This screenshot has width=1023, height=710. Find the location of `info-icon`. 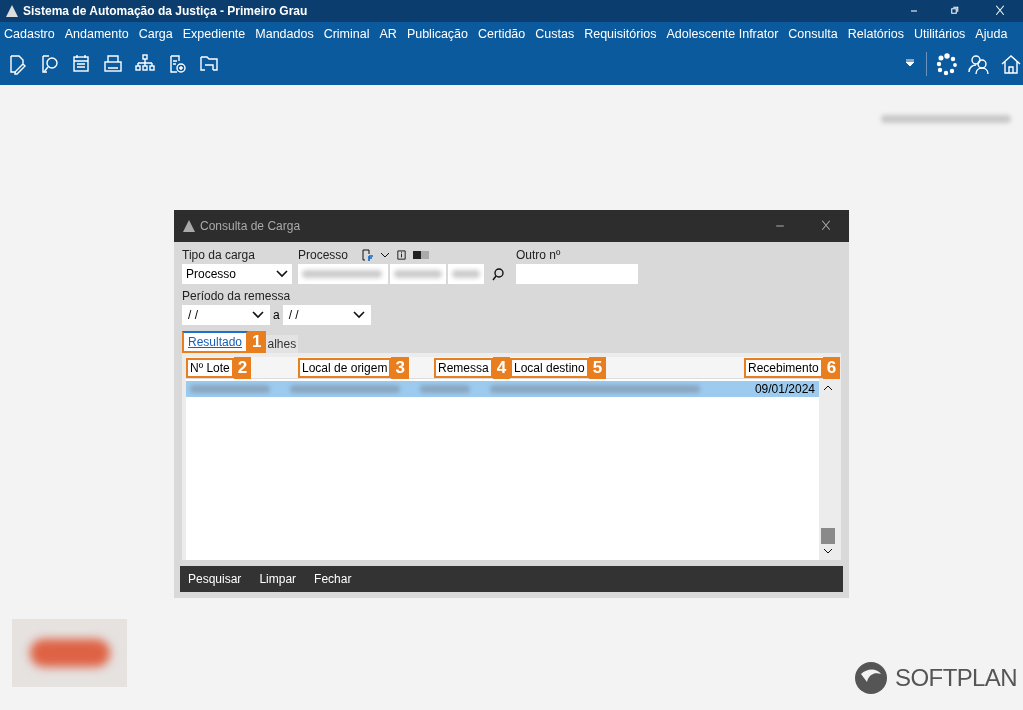

info-icon is located at coordinates (402, 255).